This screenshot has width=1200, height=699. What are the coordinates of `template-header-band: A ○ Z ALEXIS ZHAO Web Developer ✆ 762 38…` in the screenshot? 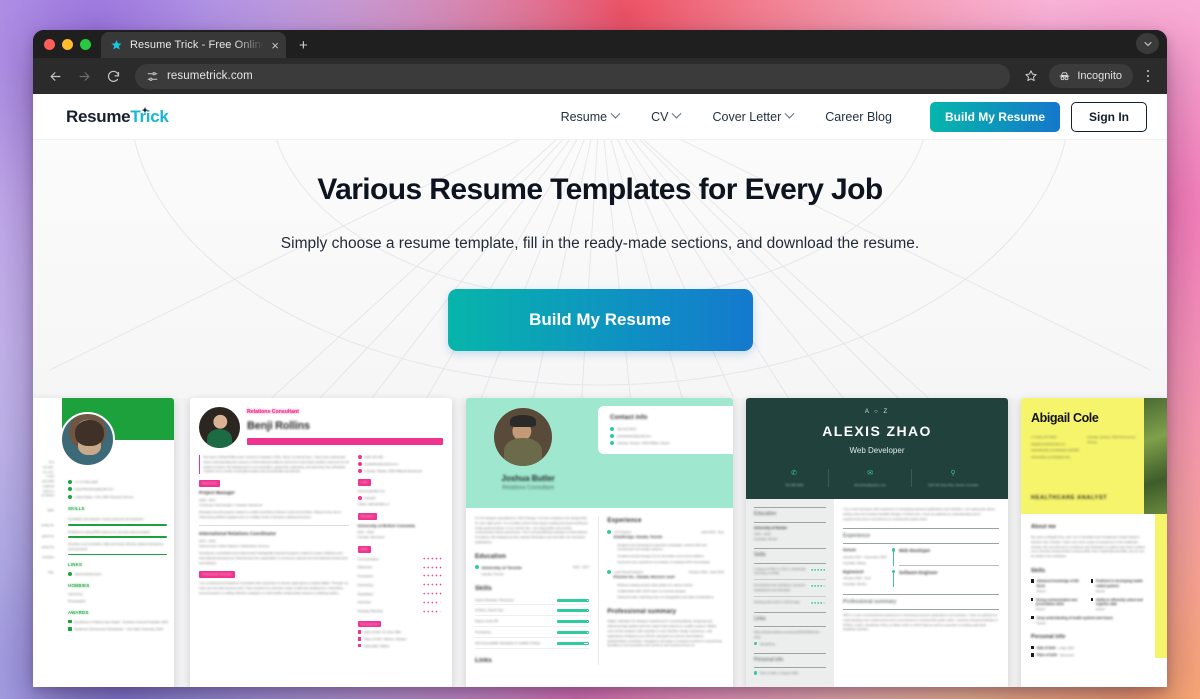 It's located at (877, 448).